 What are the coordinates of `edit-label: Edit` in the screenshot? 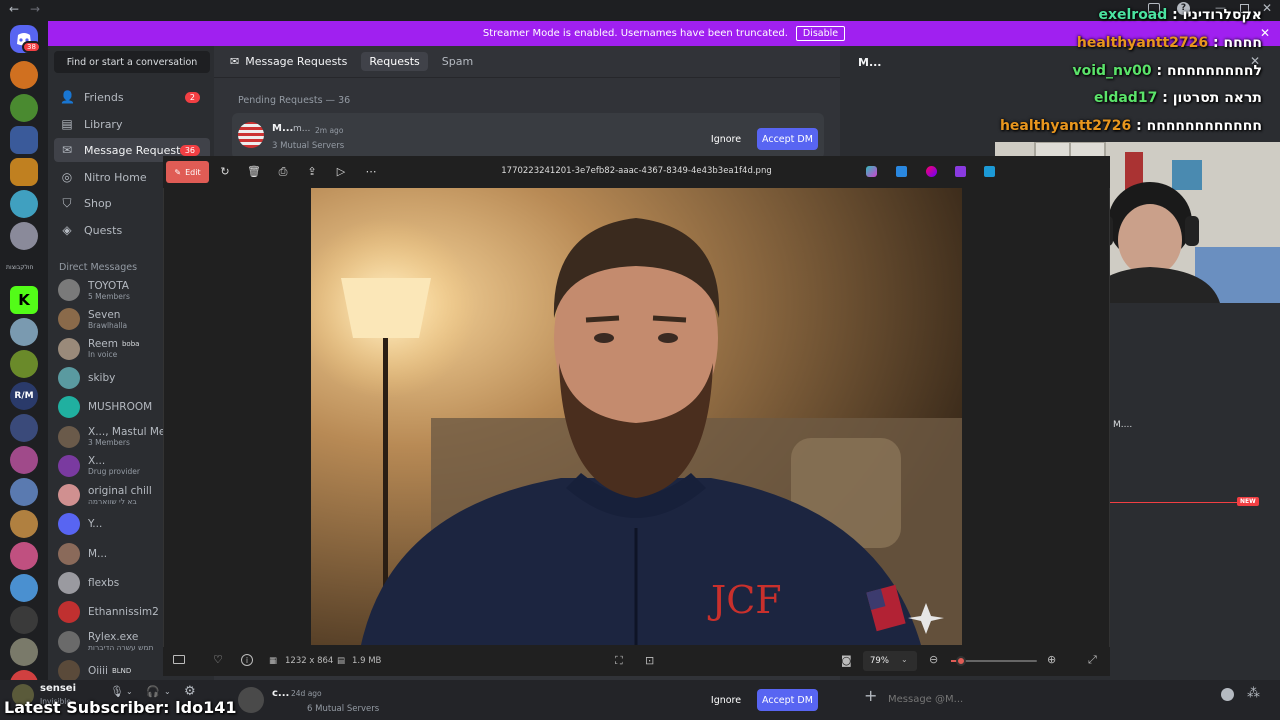 It's located at (193, 172).